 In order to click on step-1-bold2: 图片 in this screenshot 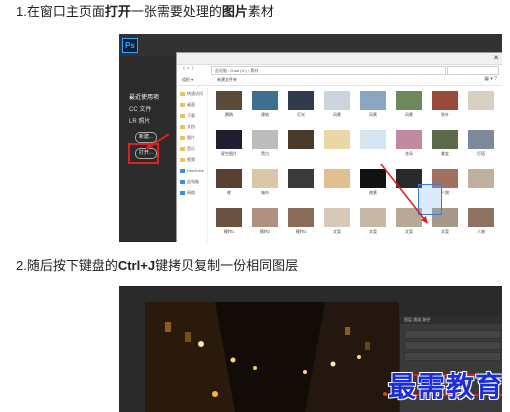, I will do `click(234, 11)`.